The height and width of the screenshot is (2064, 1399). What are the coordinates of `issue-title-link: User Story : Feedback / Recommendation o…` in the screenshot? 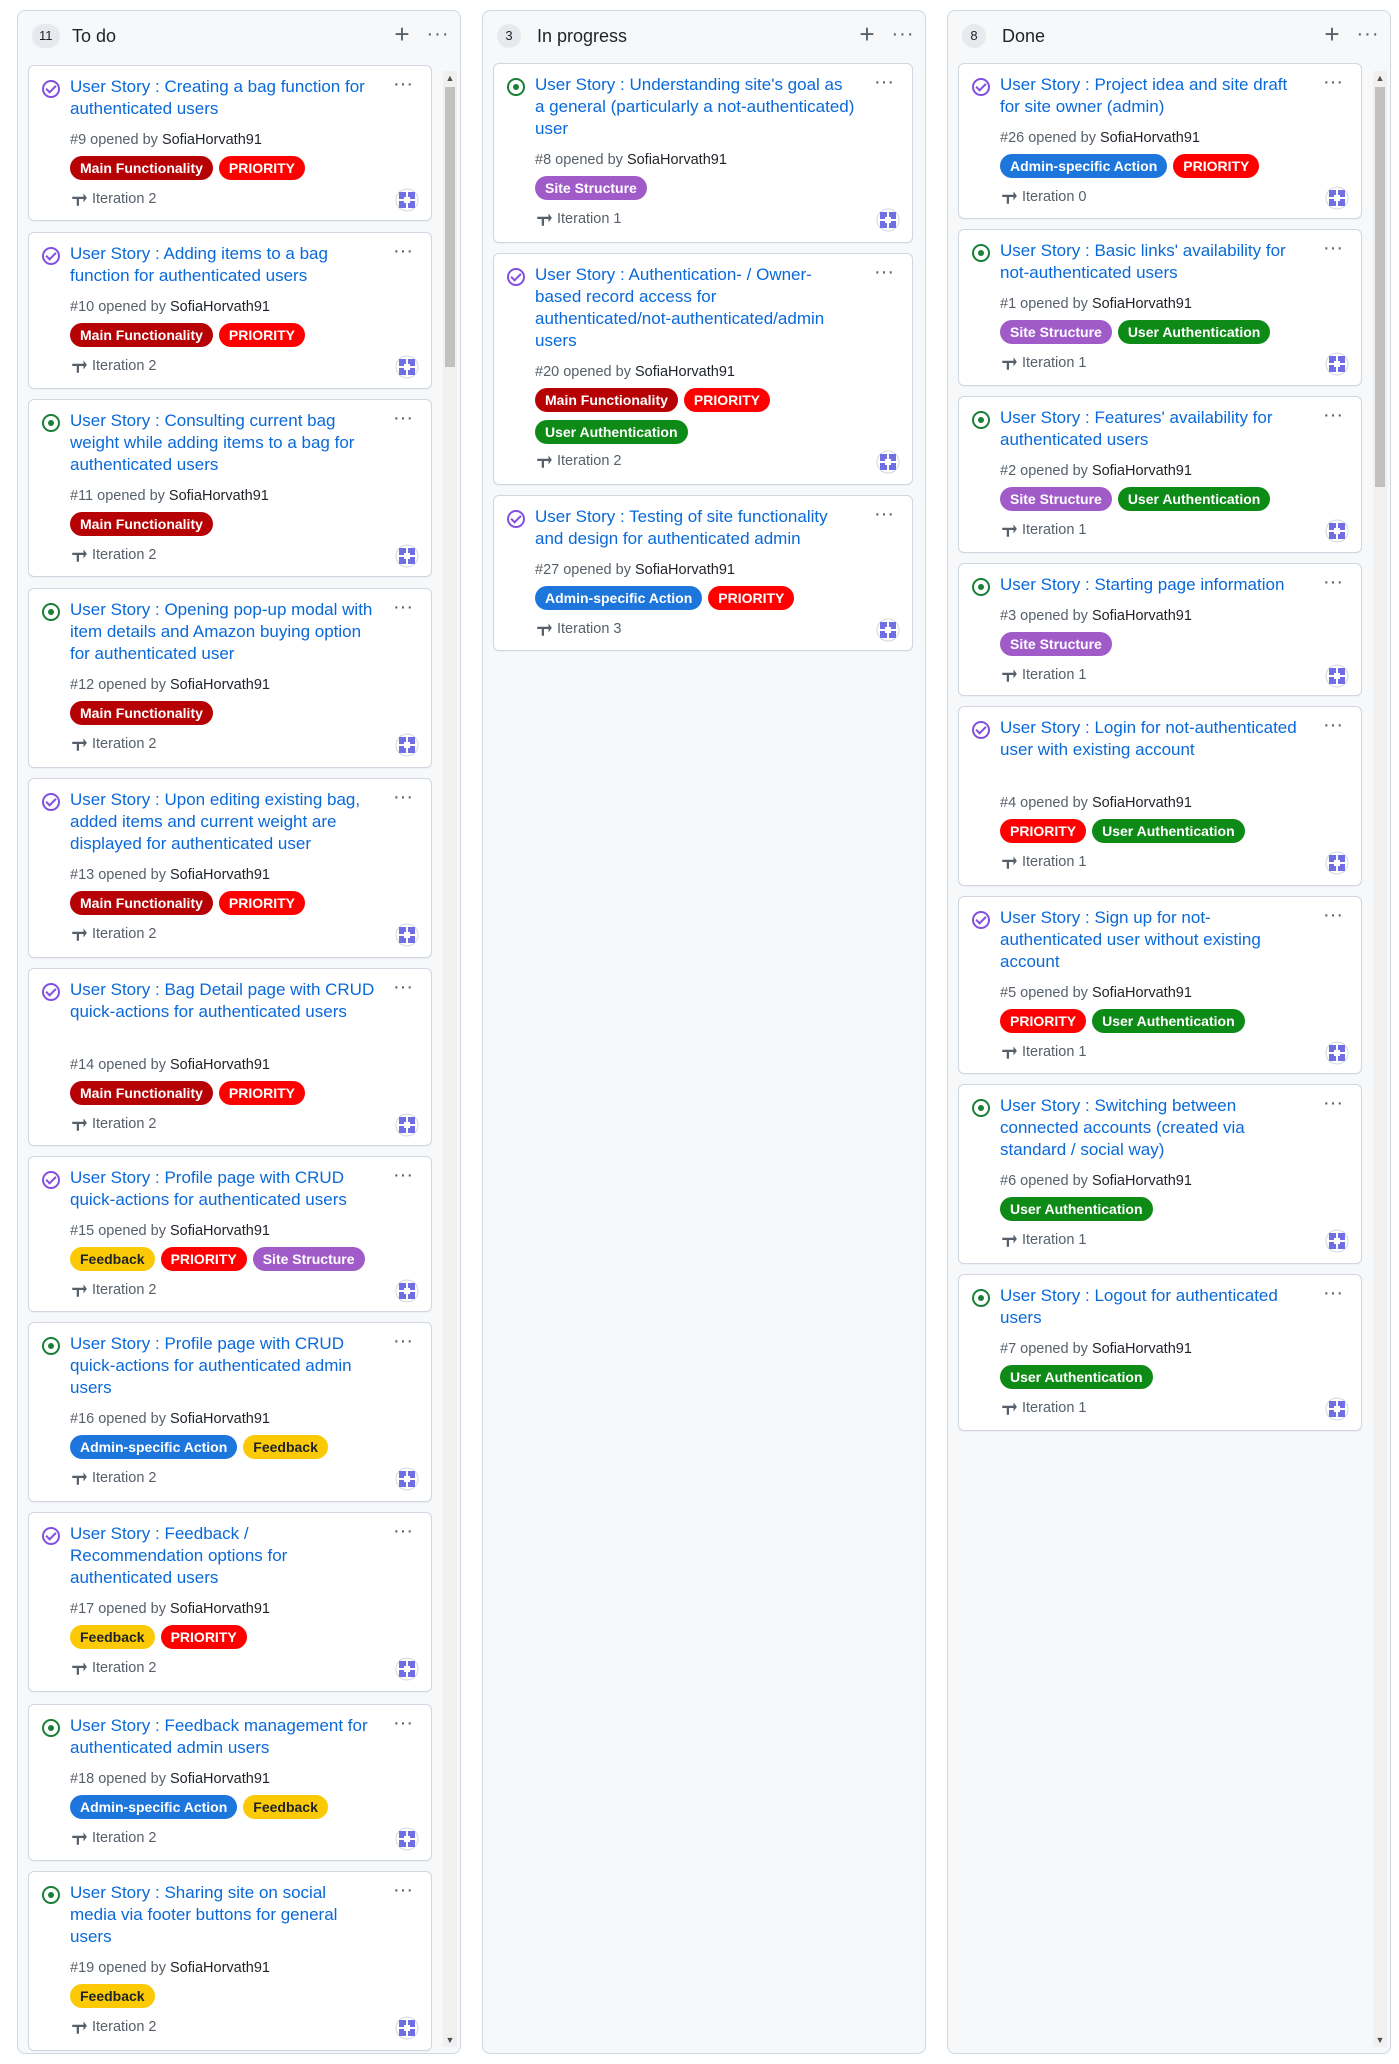 It's located at (222, 1556).